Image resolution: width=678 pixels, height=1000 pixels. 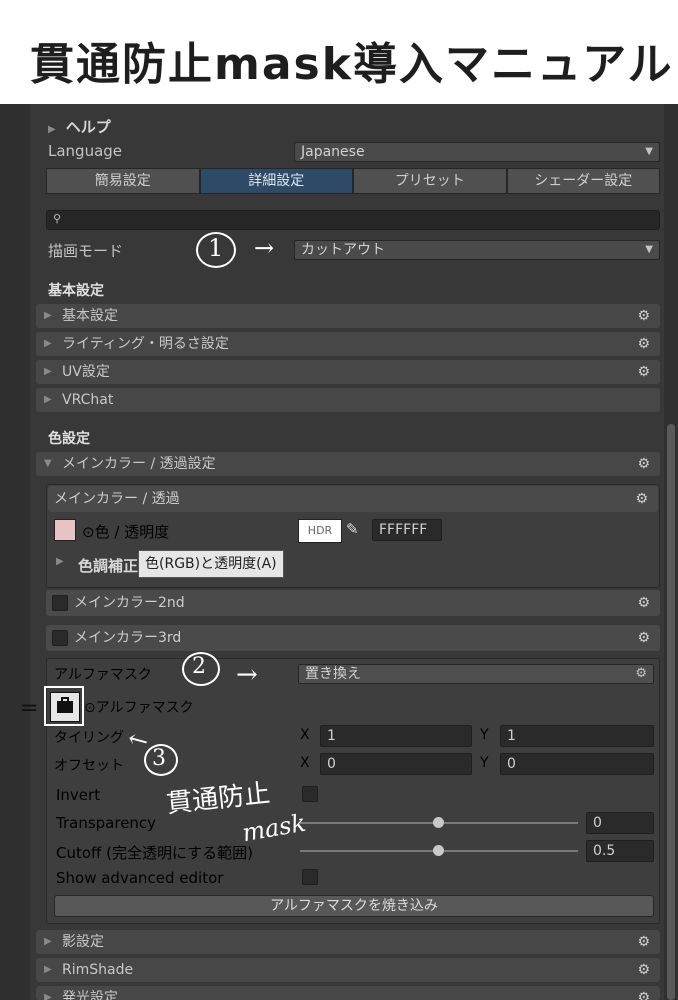 I want to click on cutoff-label: Cutoff (完全透明にする範囲), so click(x=154, y=853).